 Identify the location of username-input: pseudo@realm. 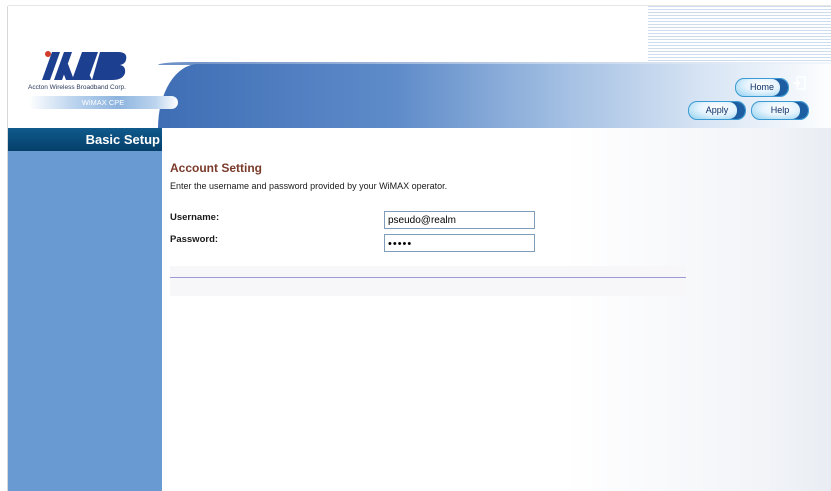
(459, 220).